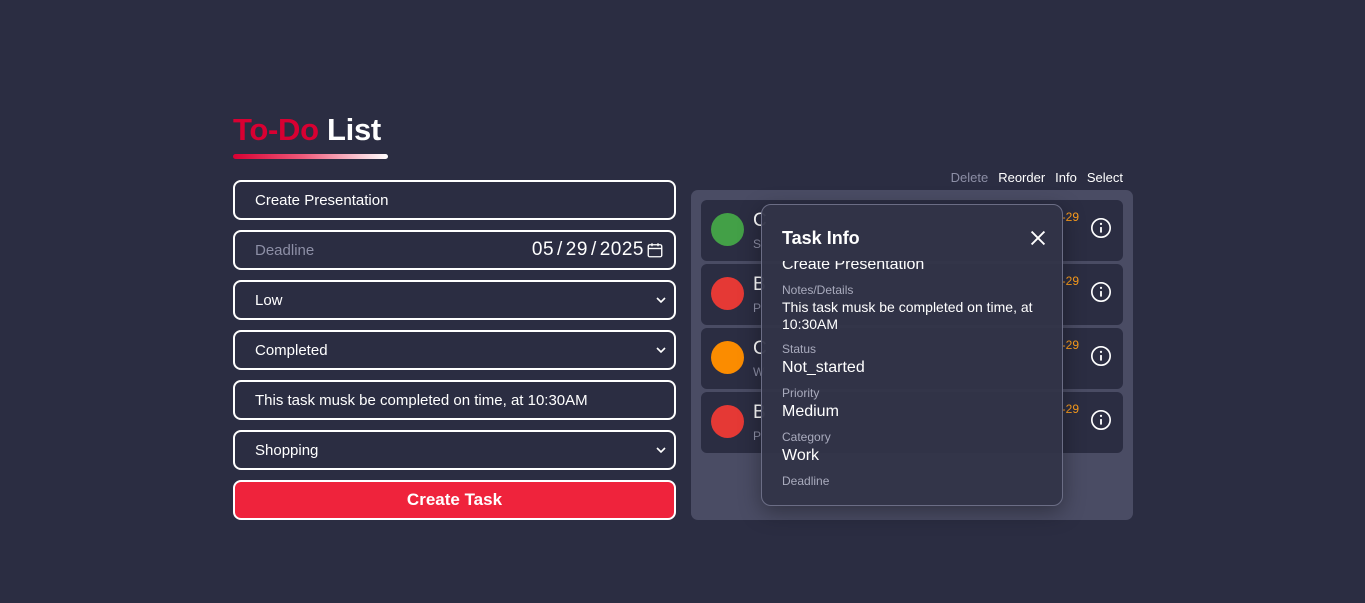  I want to click on modal-task-name: Create Presentation, so click(853, 267).